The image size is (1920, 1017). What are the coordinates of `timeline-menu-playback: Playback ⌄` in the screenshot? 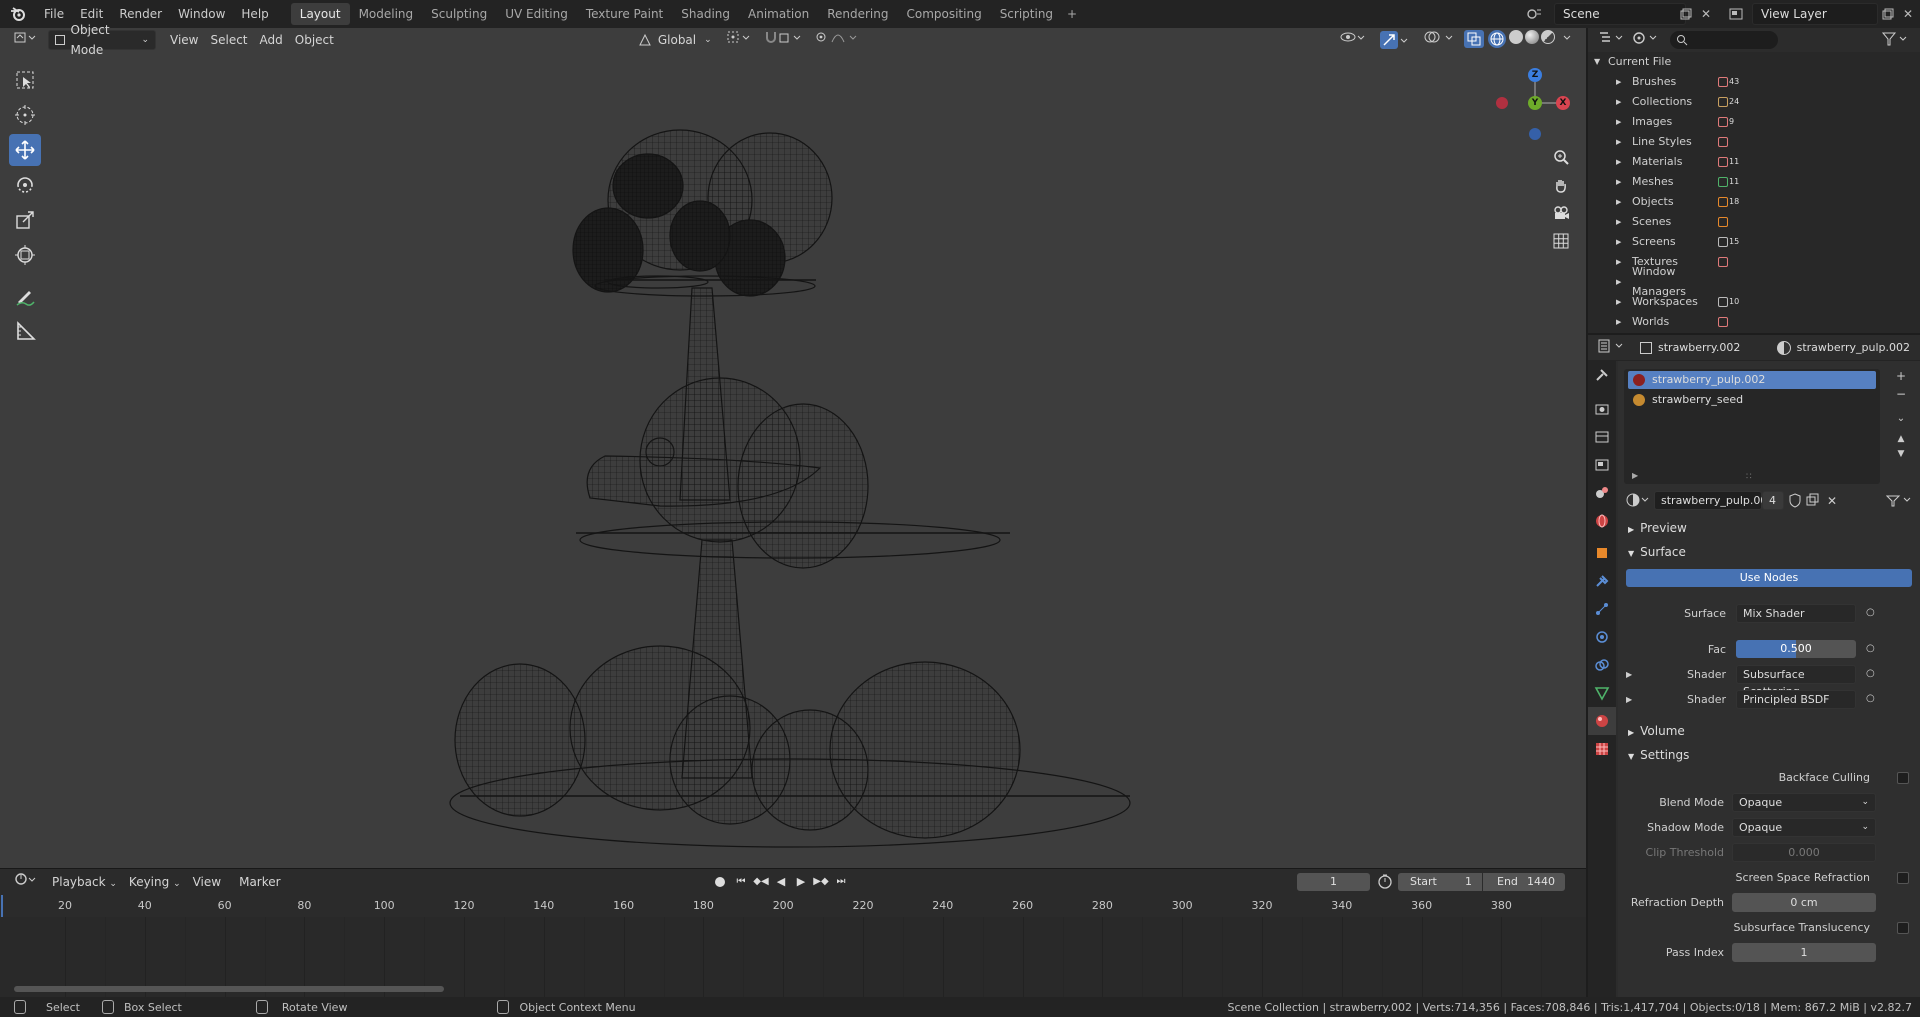 It's located at (84, 882).